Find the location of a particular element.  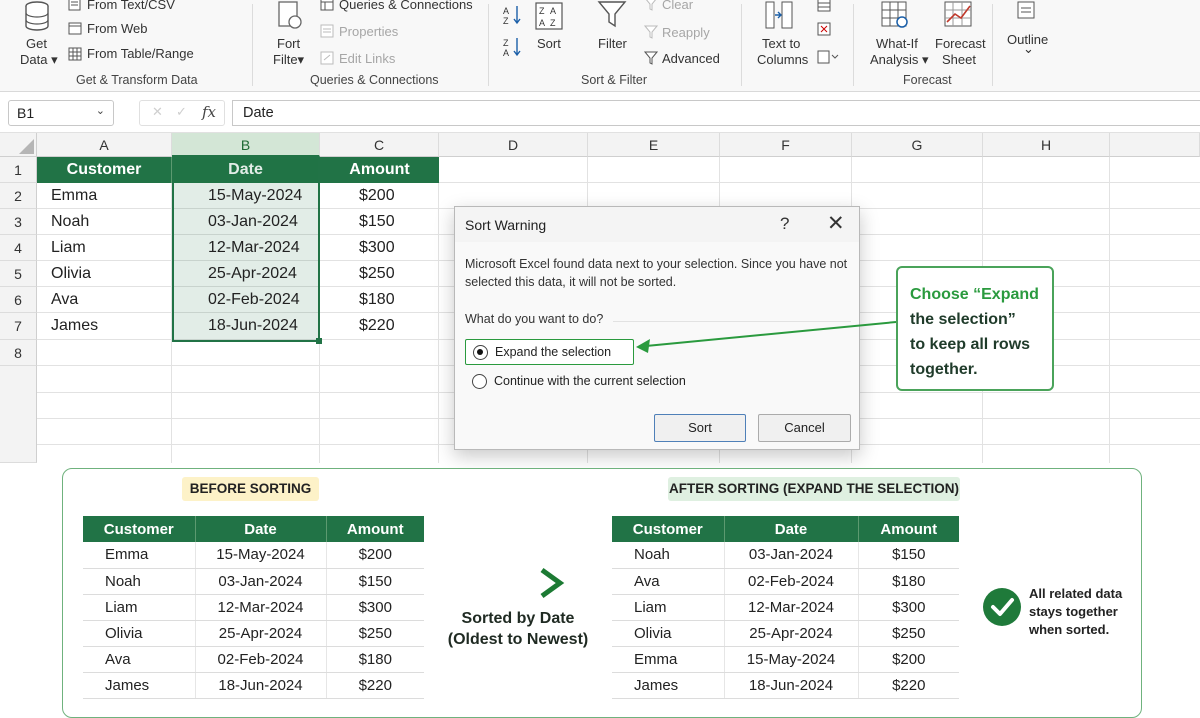

header-customer-cell: Customer is located at coordinates (104, 170).